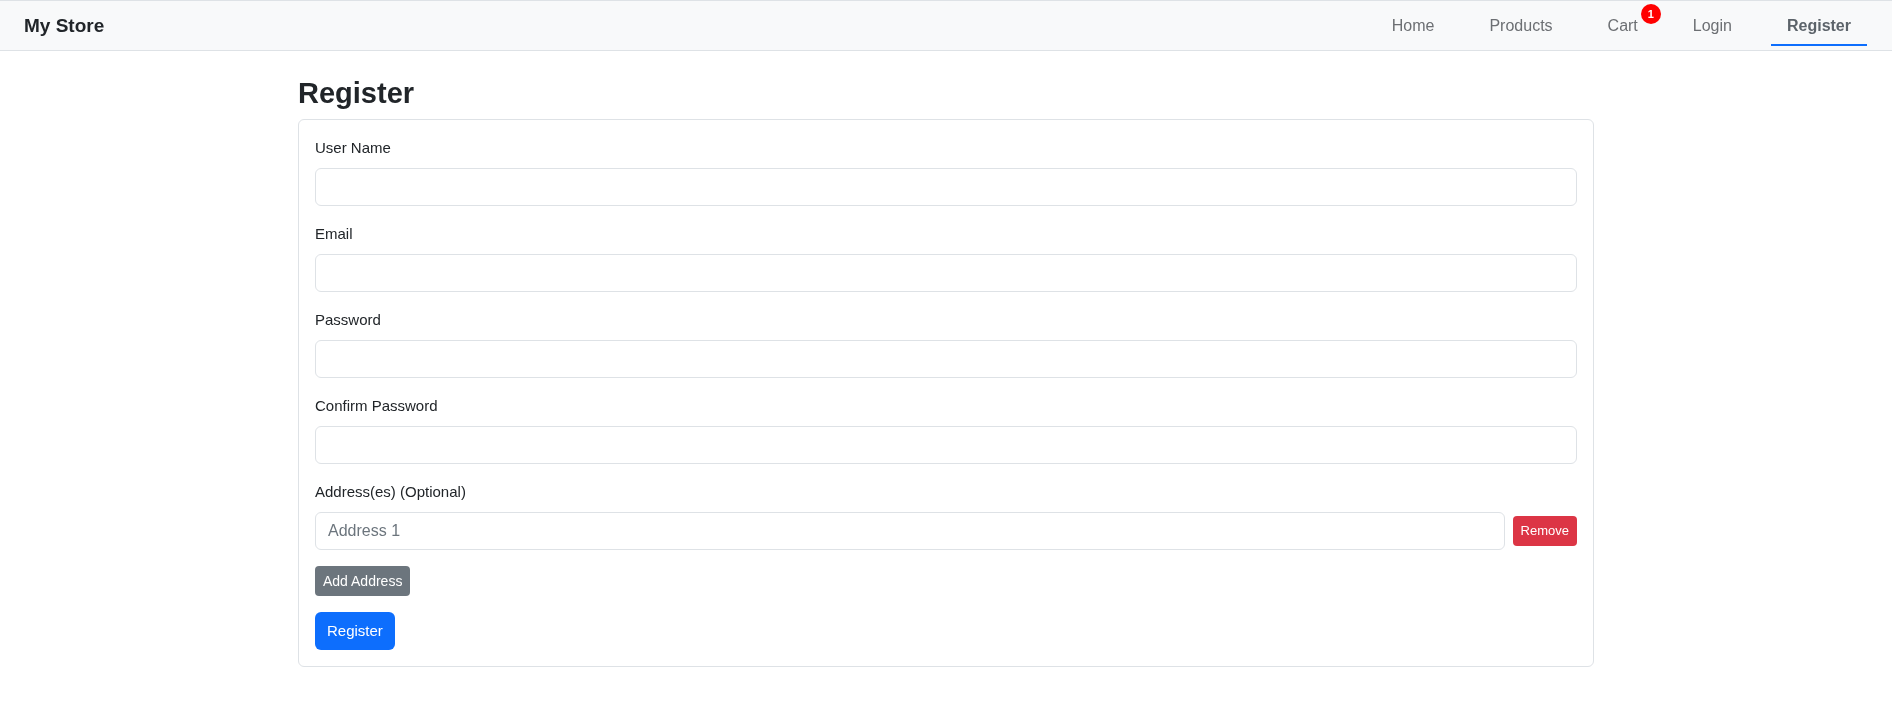  What do you see at coordinates (1818, 25) in the screenshot?
I see `nav-link: Register` at bounding box center [1818, 25].